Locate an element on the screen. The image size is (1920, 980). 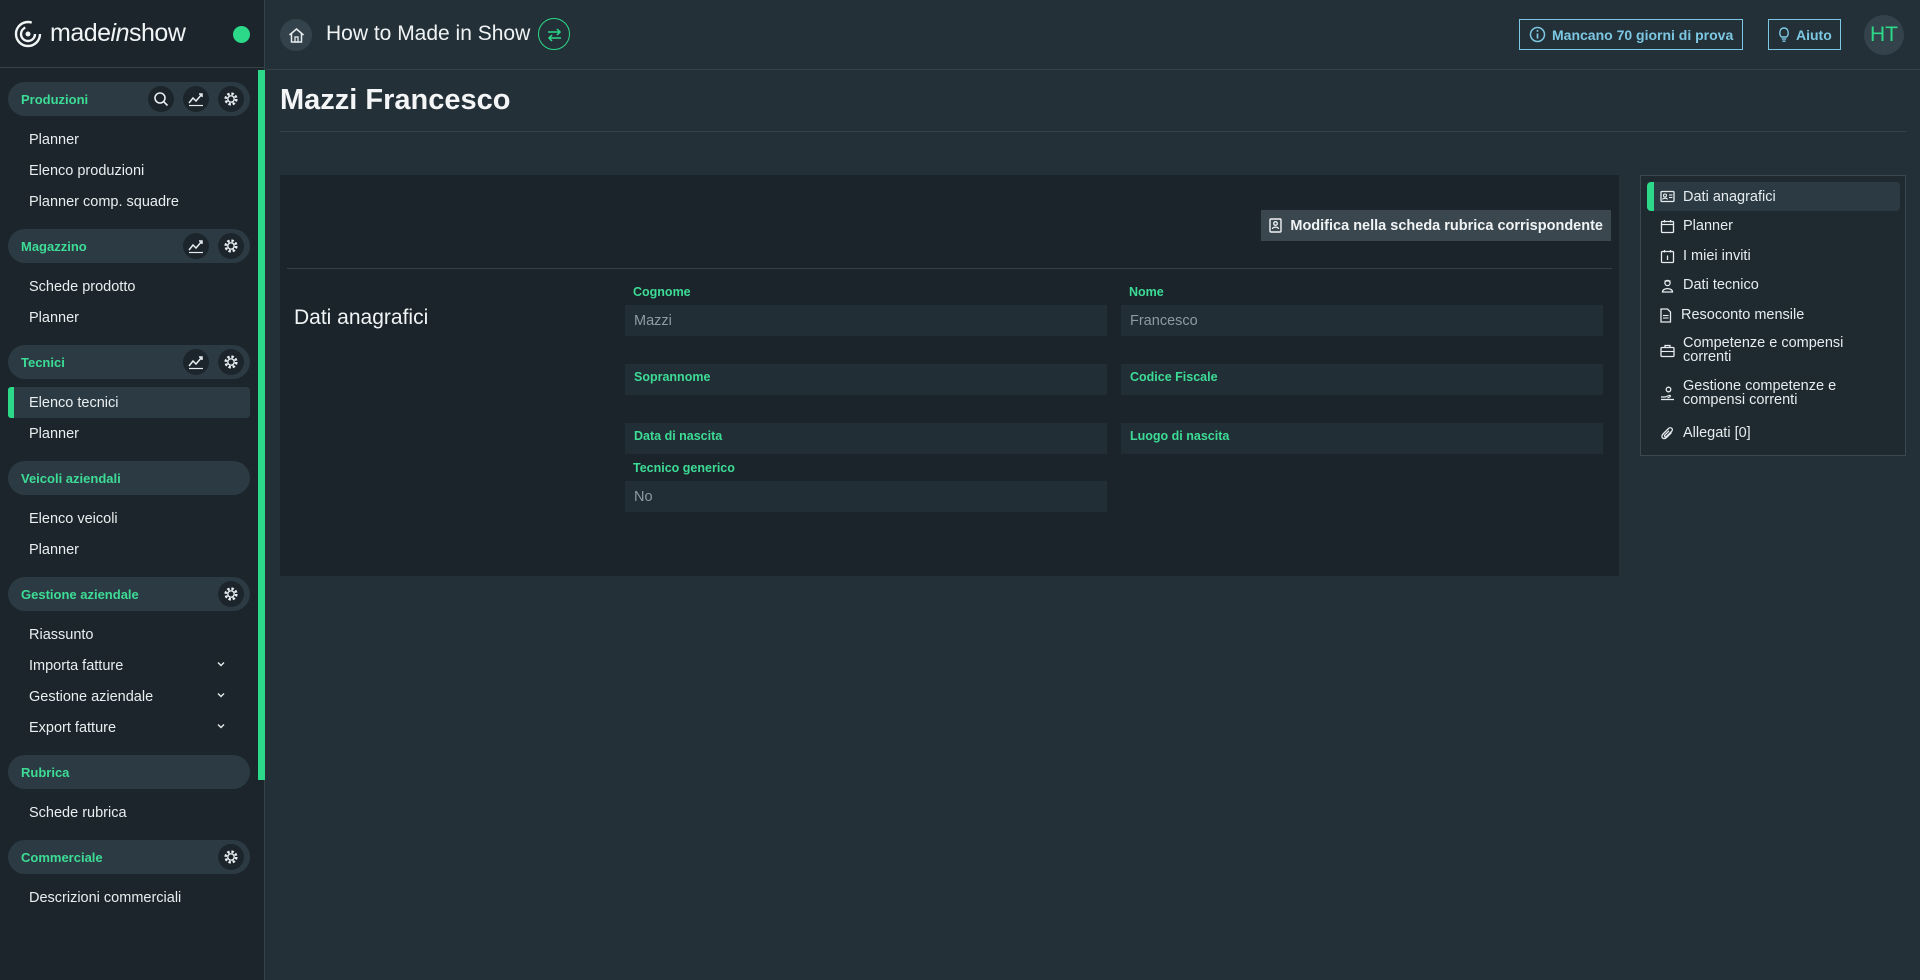
help-label: Aiuto is located at coordinates (1814, 34).